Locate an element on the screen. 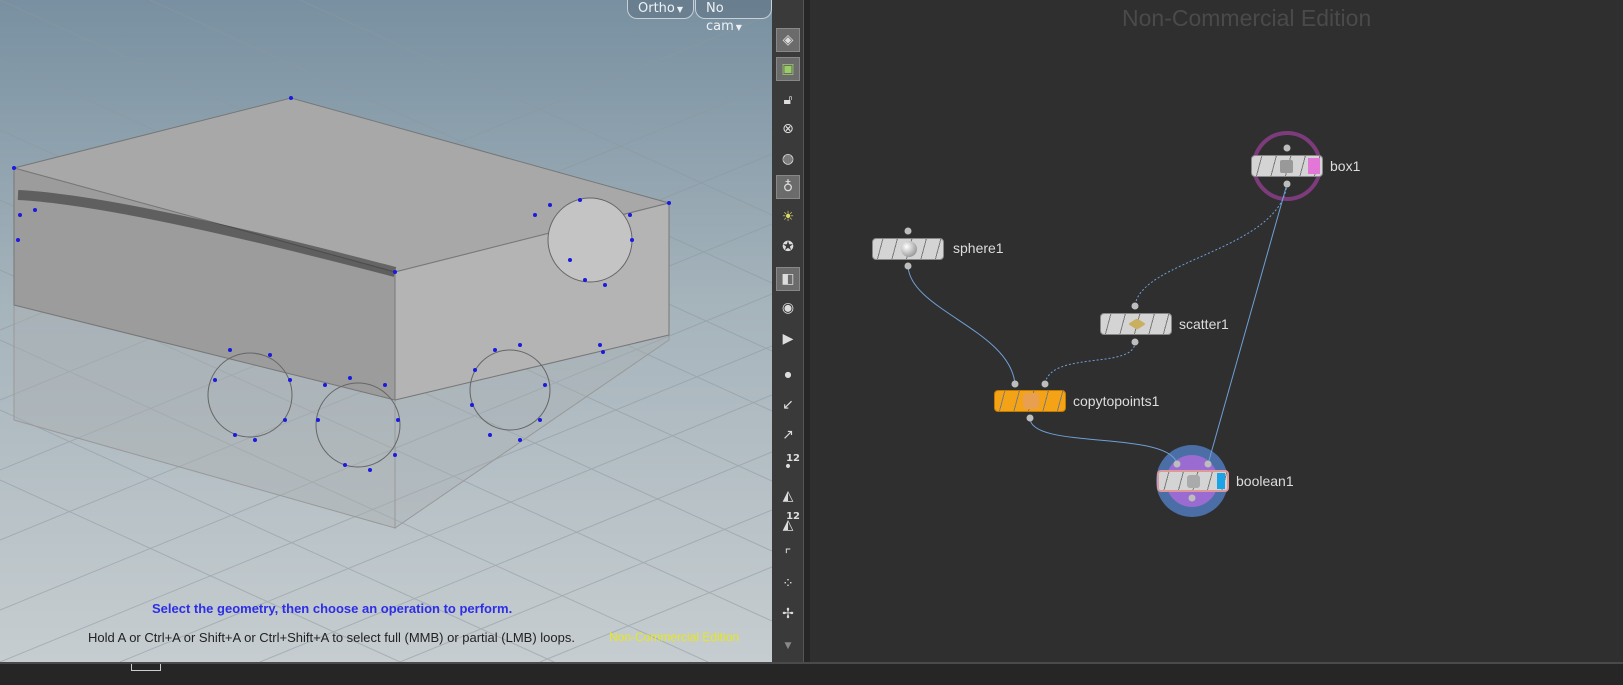 The width and height of the screenshot is (1623, 685). camera-label: No cam is located at coordinates (720, 17).